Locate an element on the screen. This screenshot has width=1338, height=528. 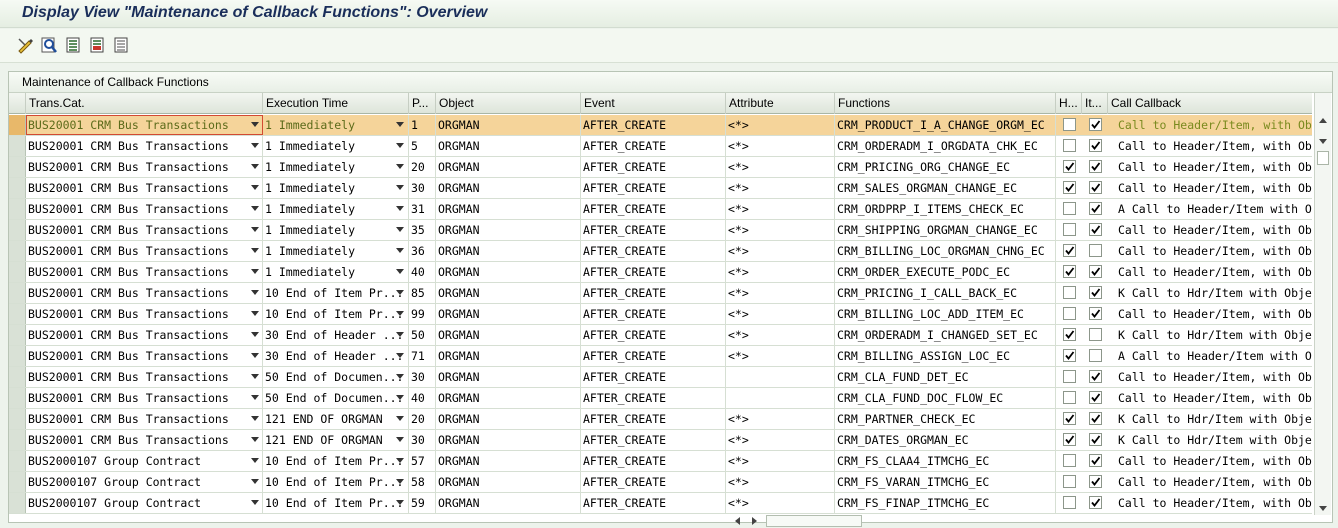
call-callback-cell: A Call to Header/Item with Ob is located at coordinates (1214, 209).